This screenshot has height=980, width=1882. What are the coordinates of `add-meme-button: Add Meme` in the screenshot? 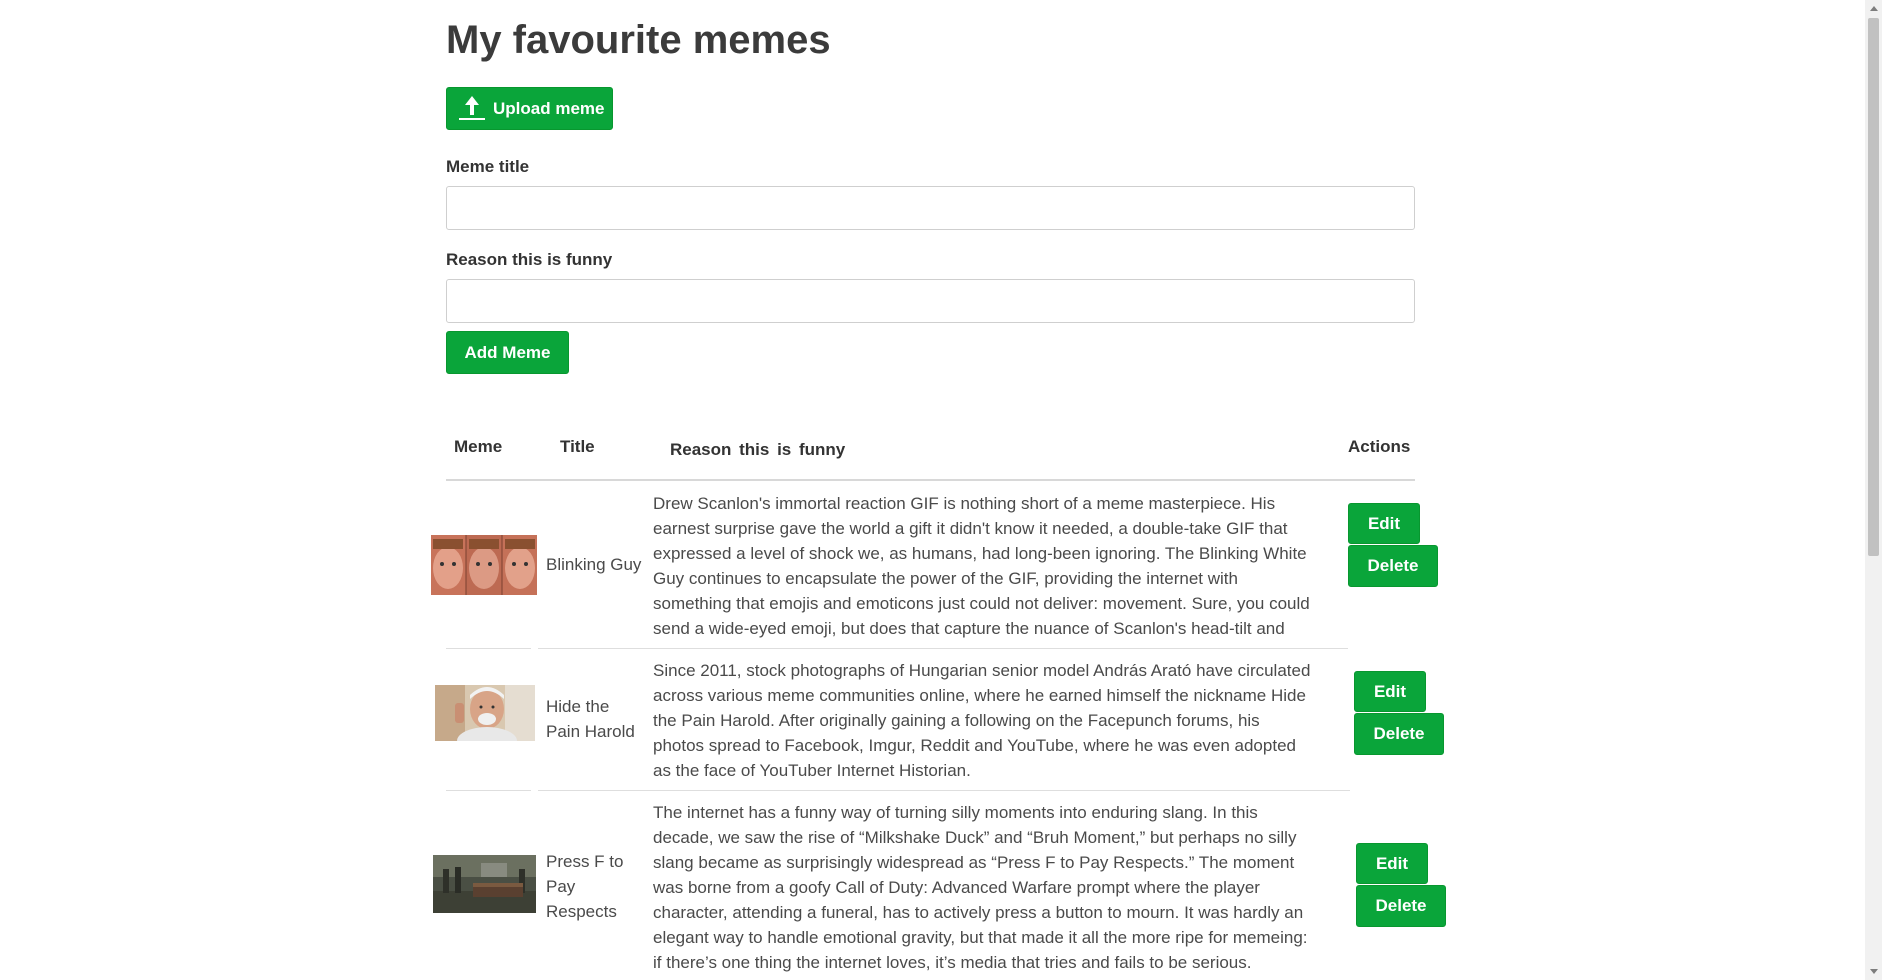 It's located at (507, 352).